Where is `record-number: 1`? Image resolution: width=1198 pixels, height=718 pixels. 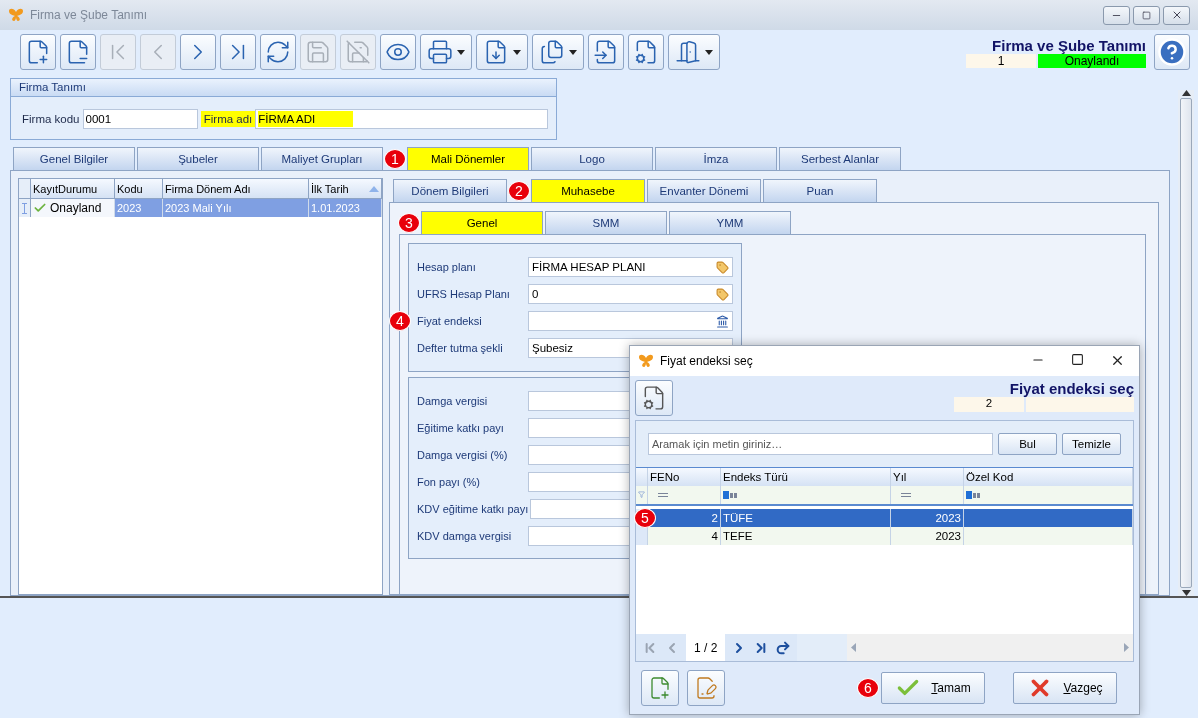
record-number: 1 is located at coordinates (1001, 60).